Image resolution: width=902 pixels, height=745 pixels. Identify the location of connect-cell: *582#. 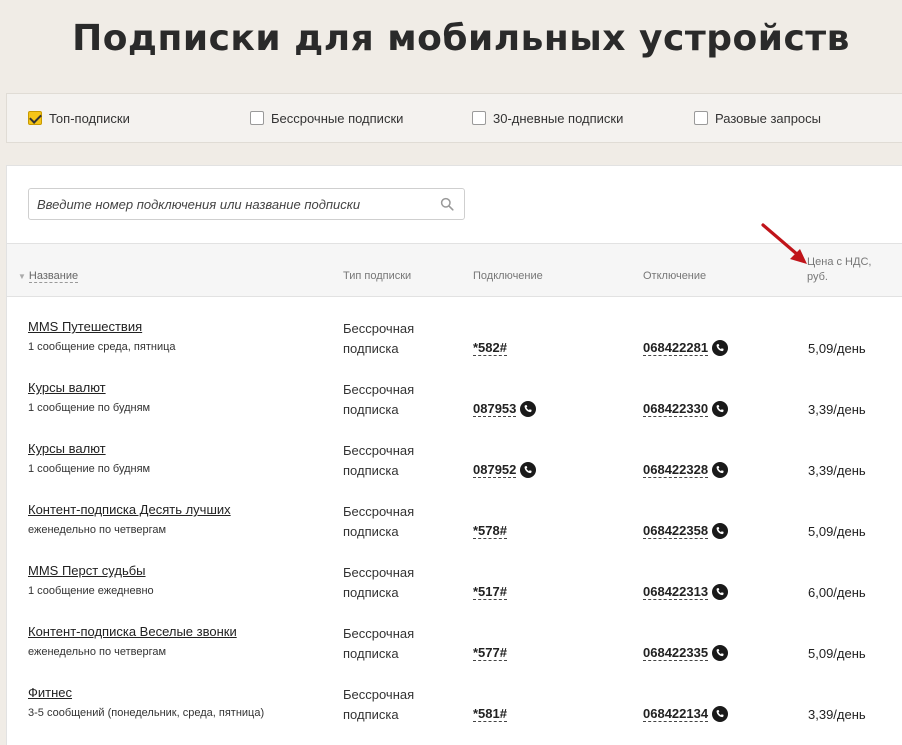
(490, 348).